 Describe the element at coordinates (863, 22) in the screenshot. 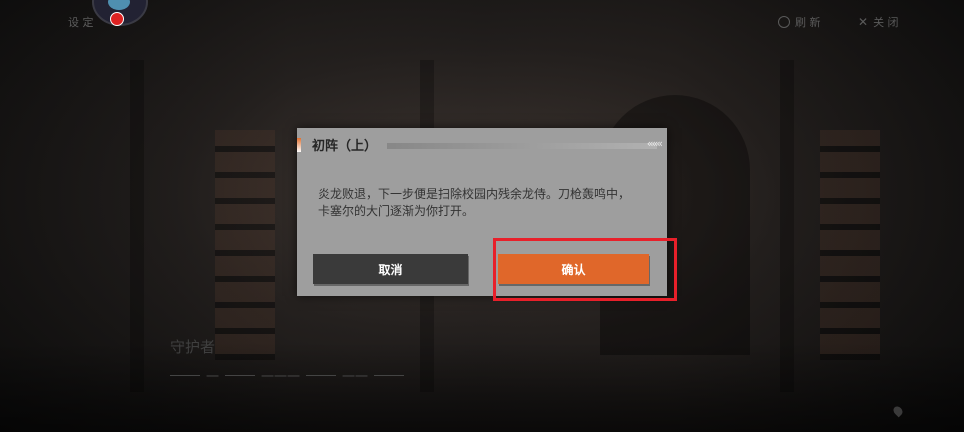

I see `close-icon: ✕` at that location.